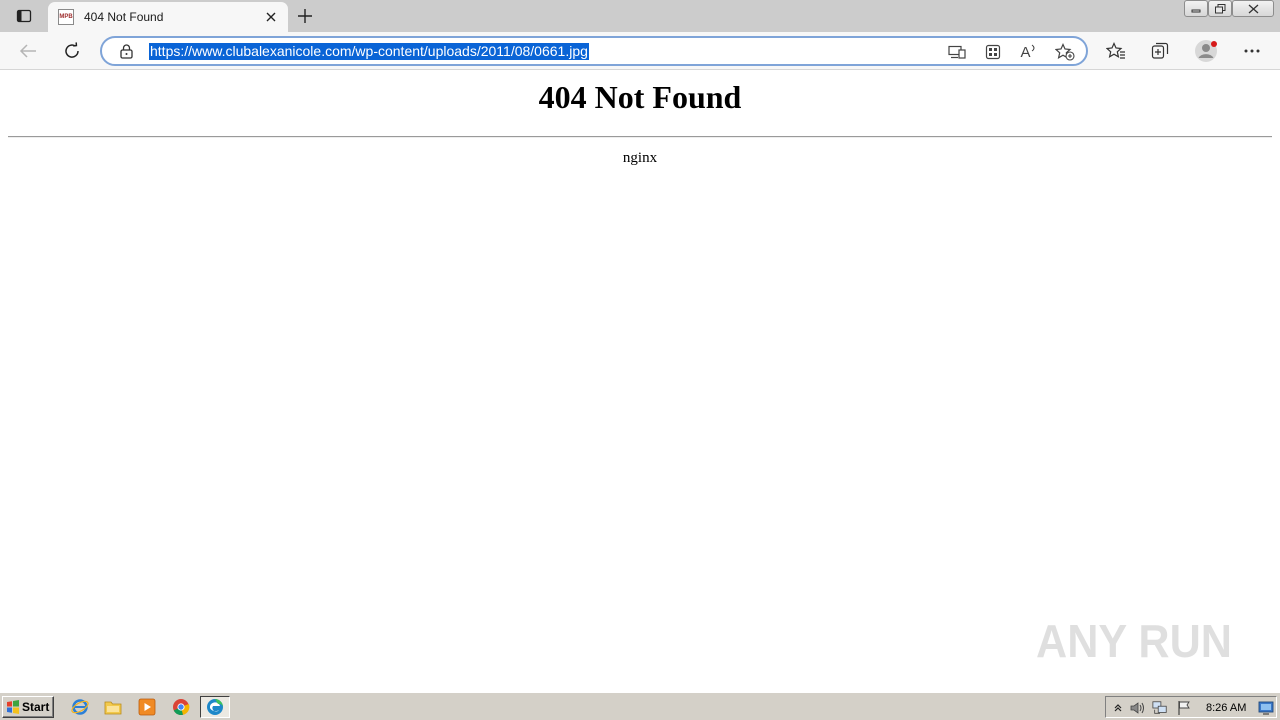 The image size is (1280, 720). I want to click on tray-show-hidden-icon, so click(1118, 708).